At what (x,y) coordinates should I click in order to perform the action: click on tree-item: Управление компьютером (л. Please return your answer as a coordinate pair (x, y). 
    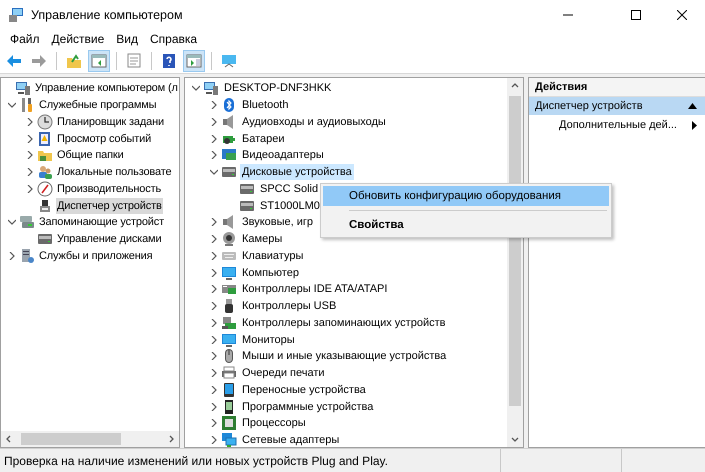
    Looking at the image, I should click on (106, 88).